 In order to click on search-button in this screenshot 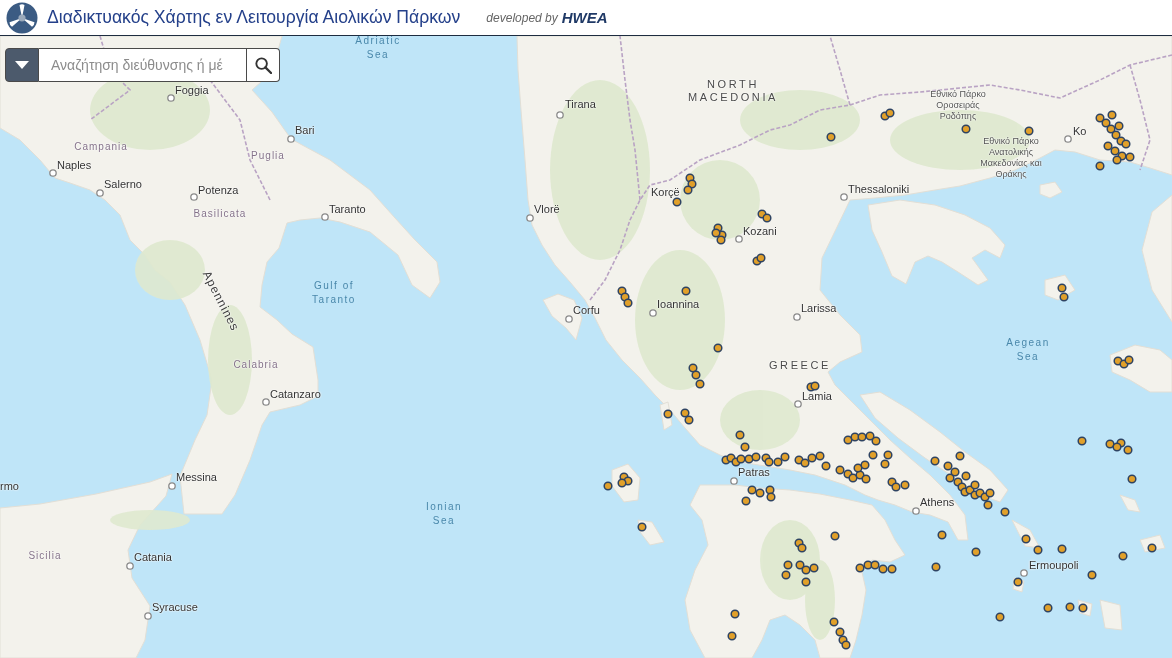, I will do `click(263, 65)`.